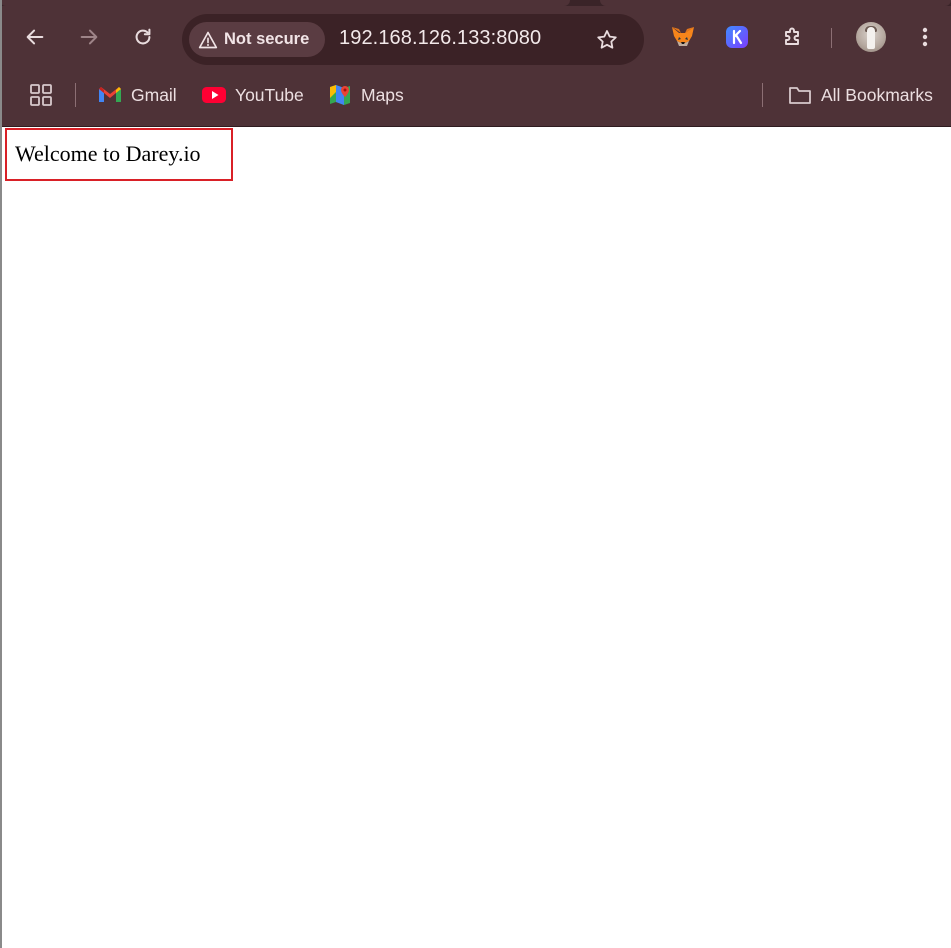 Image resolution: width=951 pixels, height=948 pixels. I want to click on browser-menu-button, so click(925, 37).